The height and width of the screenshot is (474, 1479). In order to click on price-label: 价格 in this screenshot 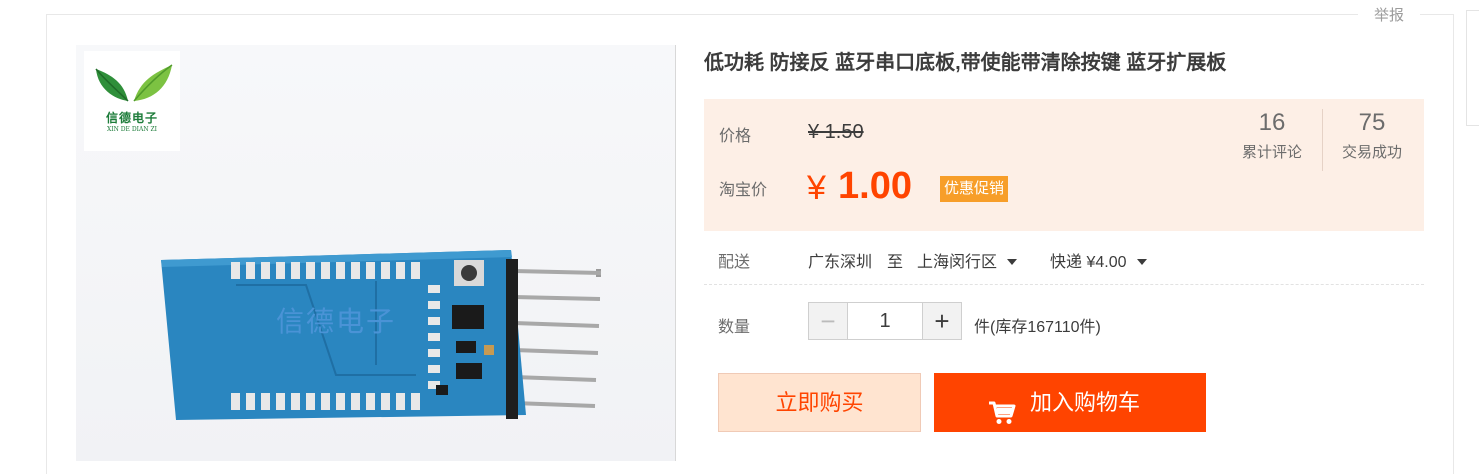, I will do `click(735, 136)`.